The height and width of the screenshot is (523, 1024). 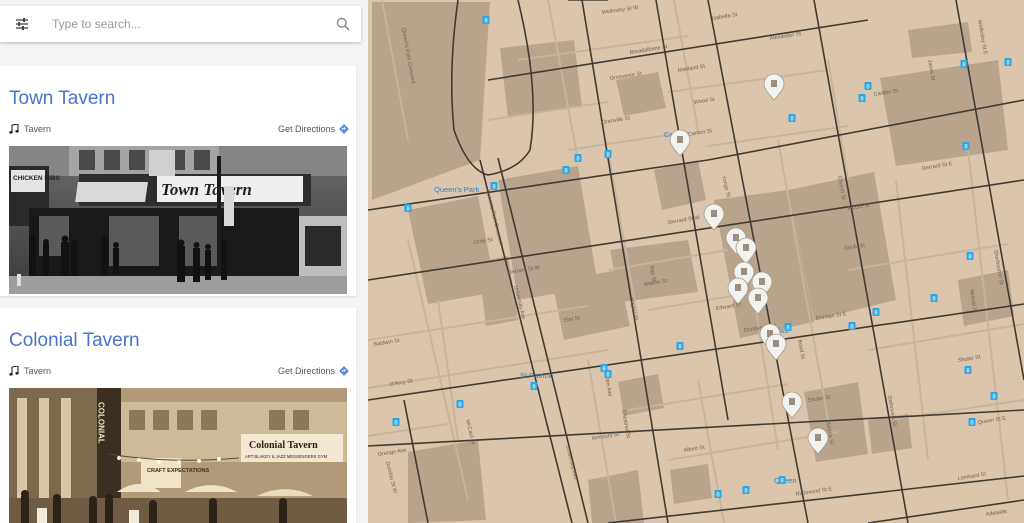 What do you see at coordinates (286, 456) in the screenshot?
I see `sign-subtext: ART BLAKEY & JAZZ MESSENGERS GYM` at bounding box center [286, 456].